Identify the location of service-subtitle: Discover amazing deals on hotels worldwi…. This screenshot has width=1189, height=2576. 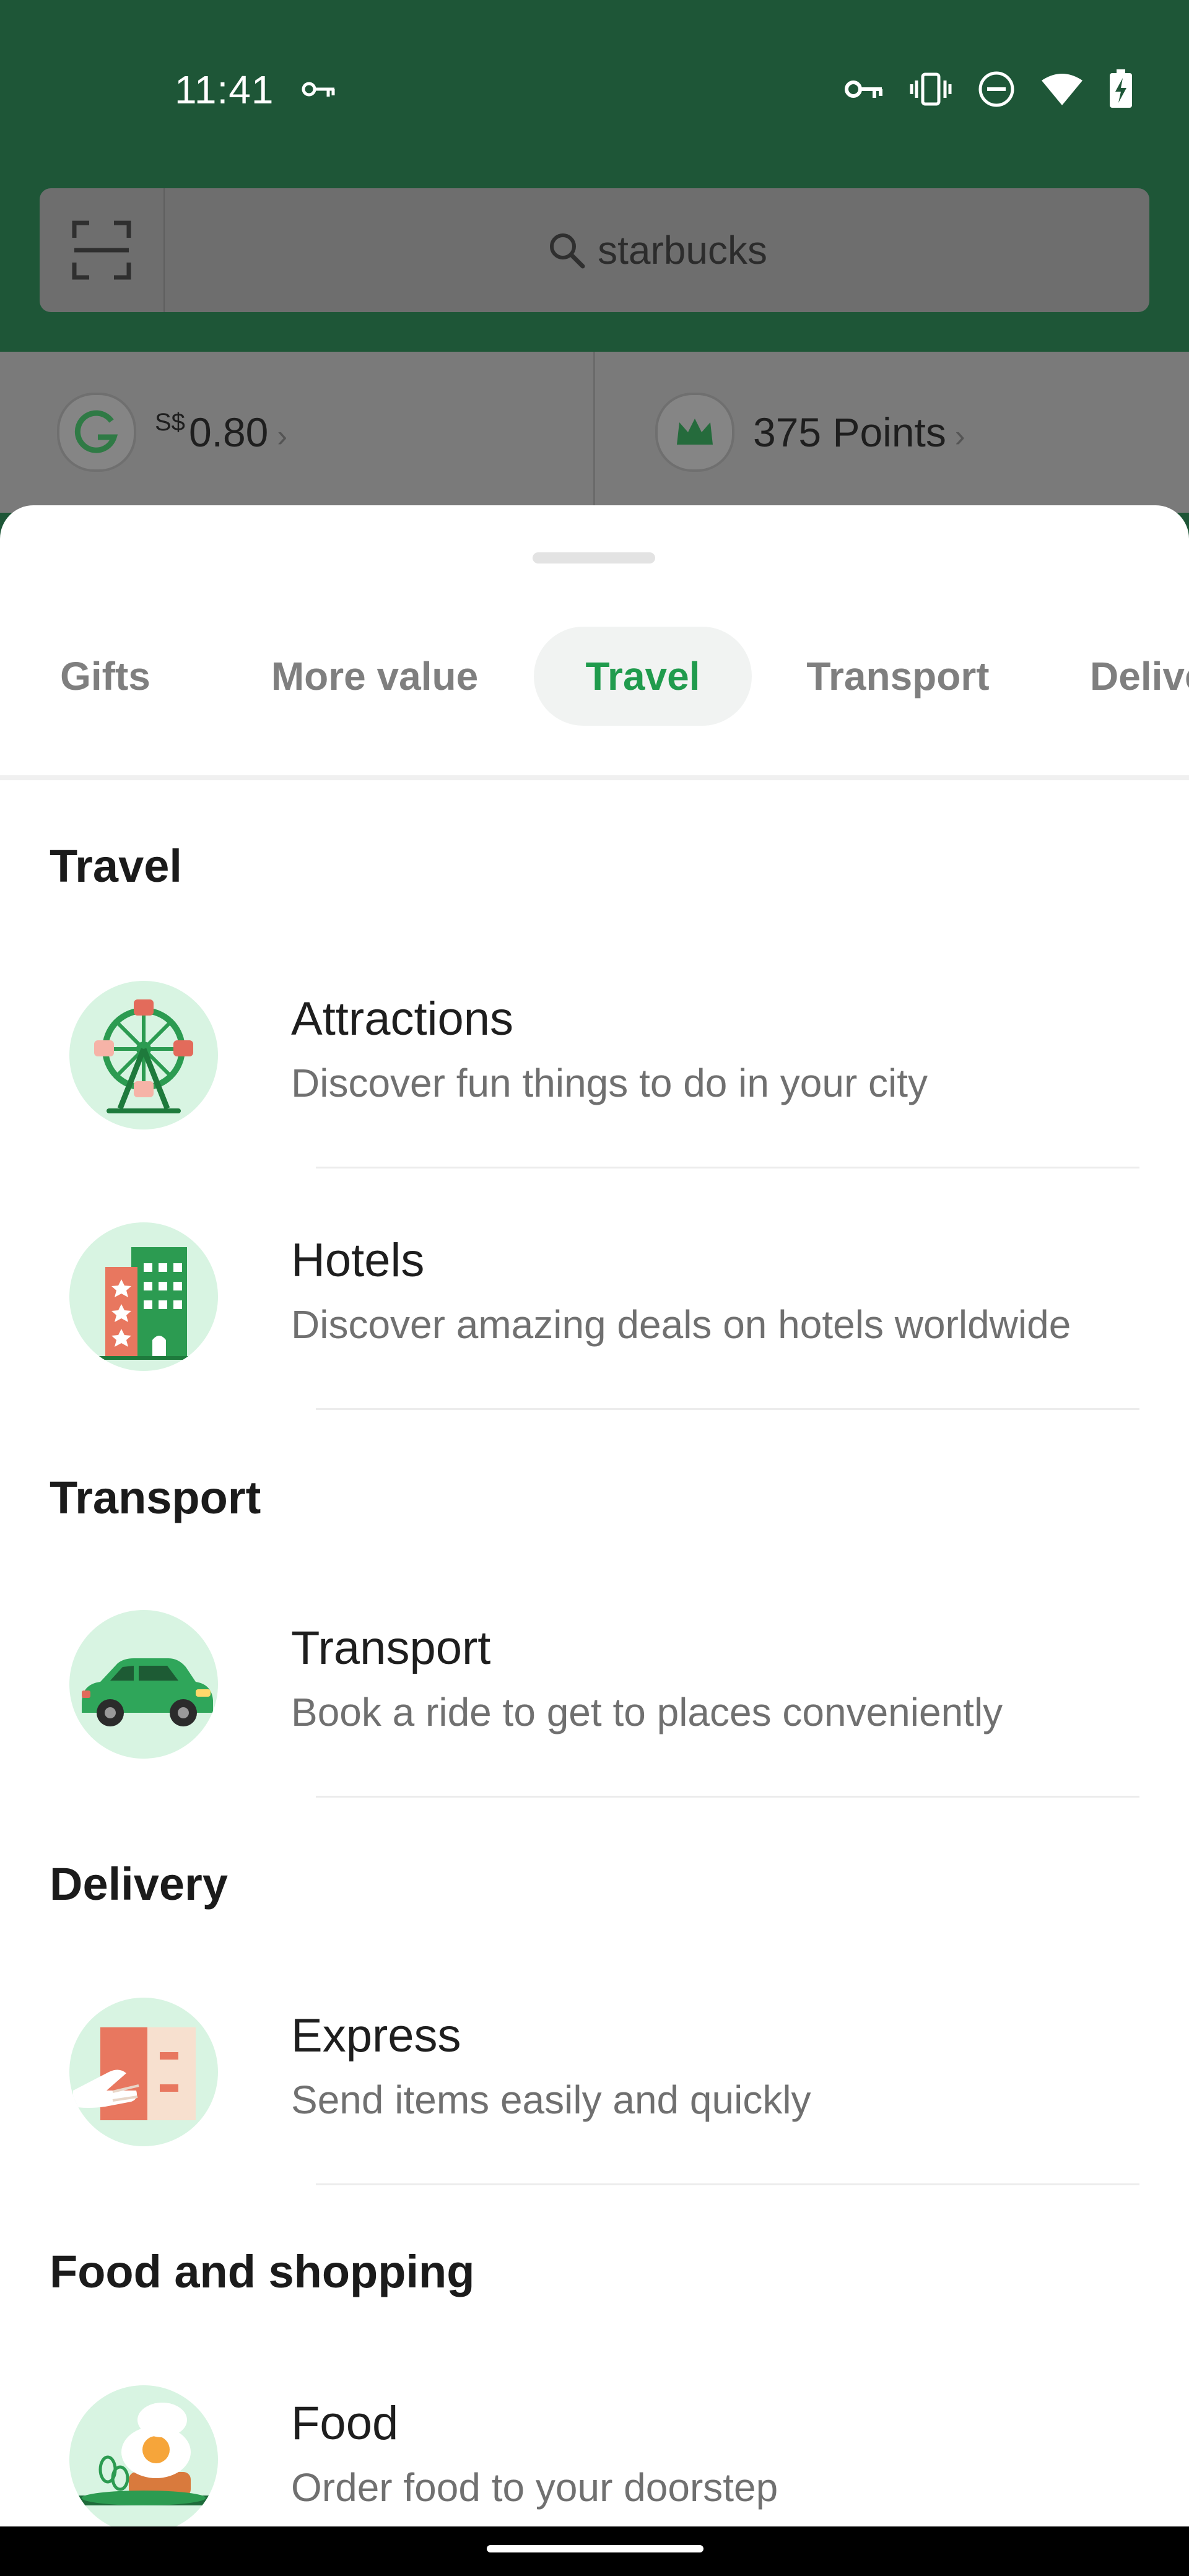
(681, 1325).